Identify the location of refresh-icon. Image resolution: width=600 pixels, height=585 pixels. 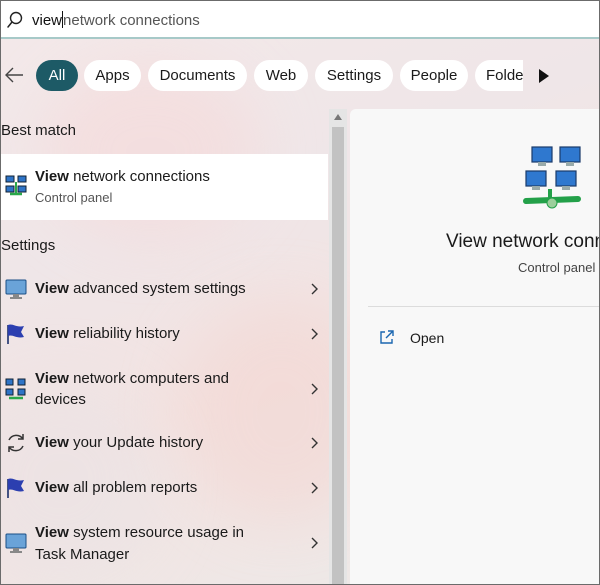
(16, 443).